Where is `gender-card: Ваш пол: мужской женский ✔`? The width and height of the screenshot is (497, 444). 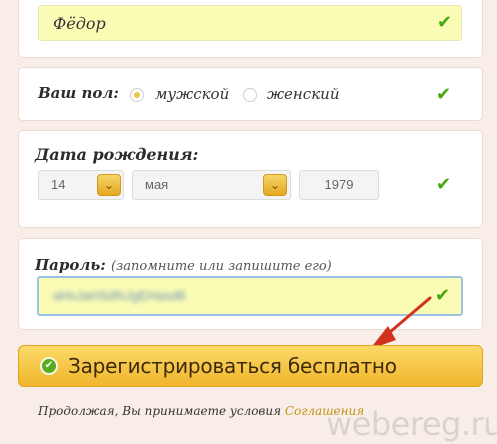 gender-card: Ваш пол: мужской женский ✔ is located at coordinates (250, 94).